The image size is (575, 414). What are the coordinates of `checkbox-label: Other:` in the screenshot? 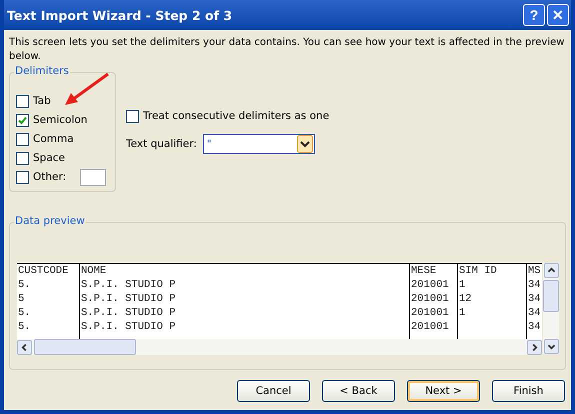 It's located at (49, 177).